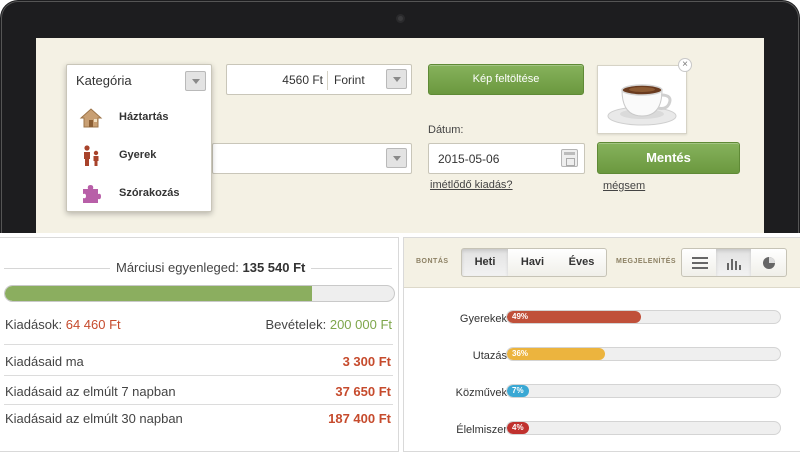 The height and width of the screenshot is (452, 800). I want to click on breakdown-toolbar: BONTÁS Heti Havi Éves MEGJELENÍTÉS, so click(602, 263).